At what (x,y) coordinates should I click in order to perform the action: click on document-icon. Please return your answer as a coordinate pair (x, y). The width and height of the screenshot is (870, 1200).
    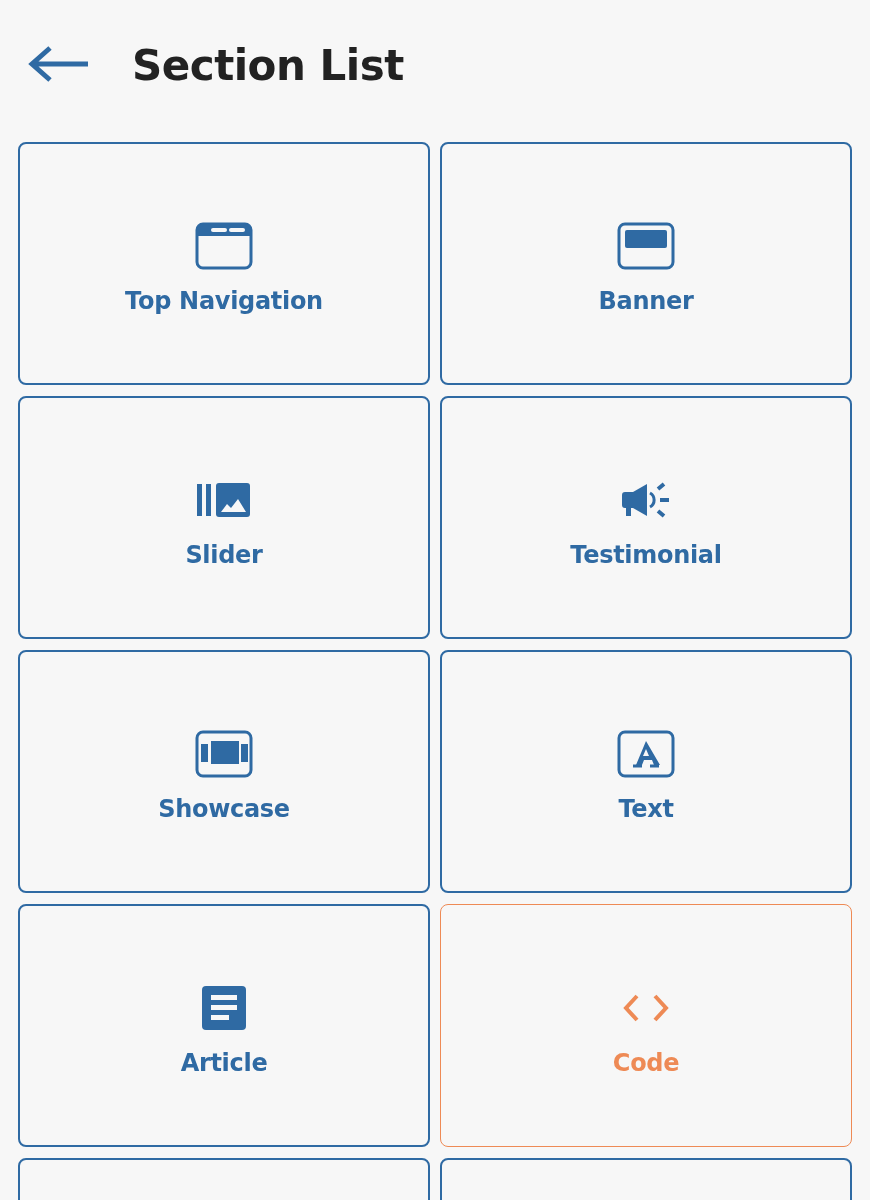
    Looking at the image, I should click on (224, 1007).